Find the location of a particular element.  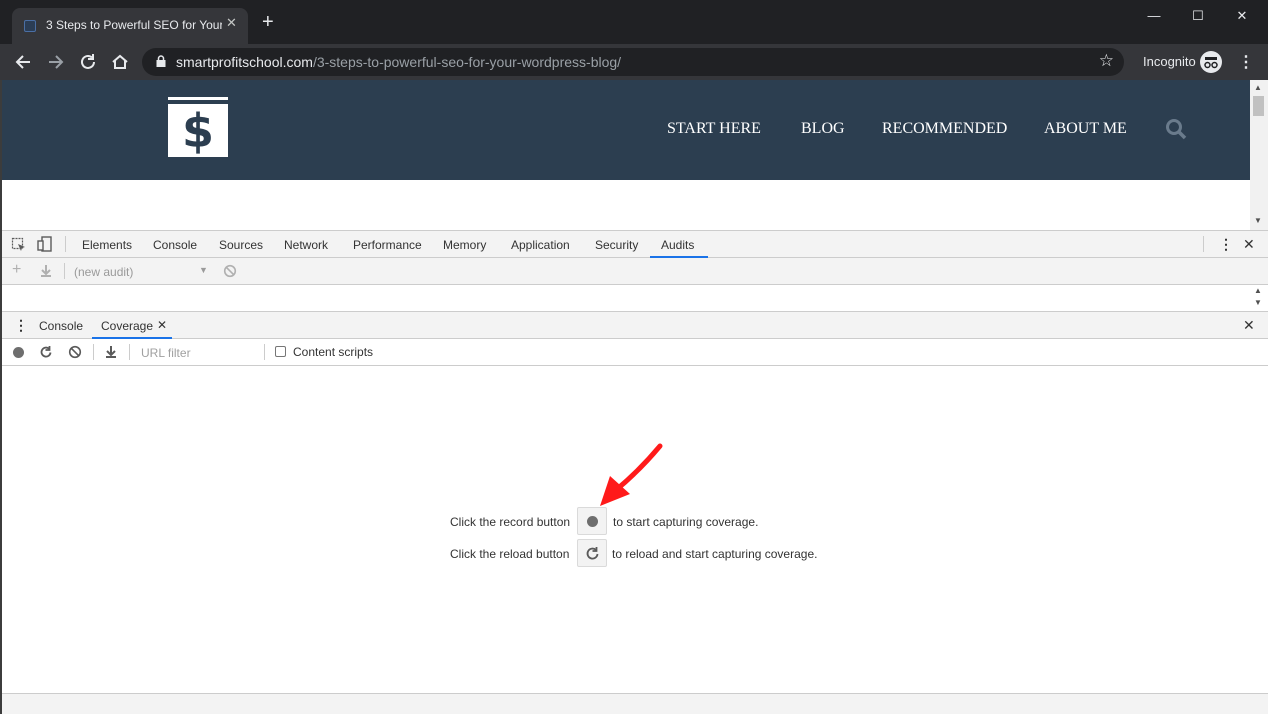

reload-coverage-icon is located at coordinates (46, 354).